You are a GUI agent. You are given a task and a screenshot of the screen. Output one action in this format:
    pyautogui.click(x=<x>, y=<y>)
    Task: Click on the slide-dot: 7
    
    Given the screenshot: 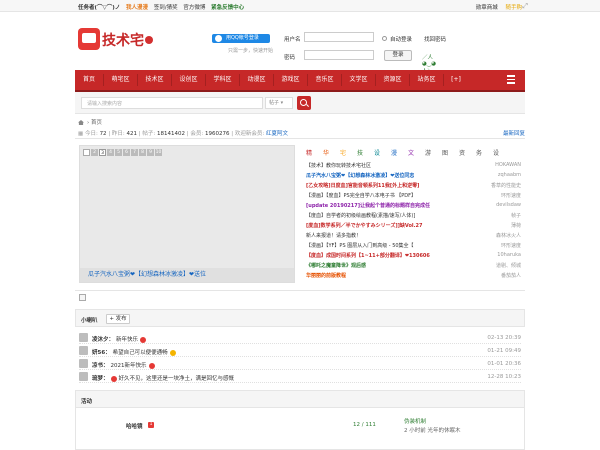 What is the action you would take?
    pyautogui.click(x=134, y=152)
    